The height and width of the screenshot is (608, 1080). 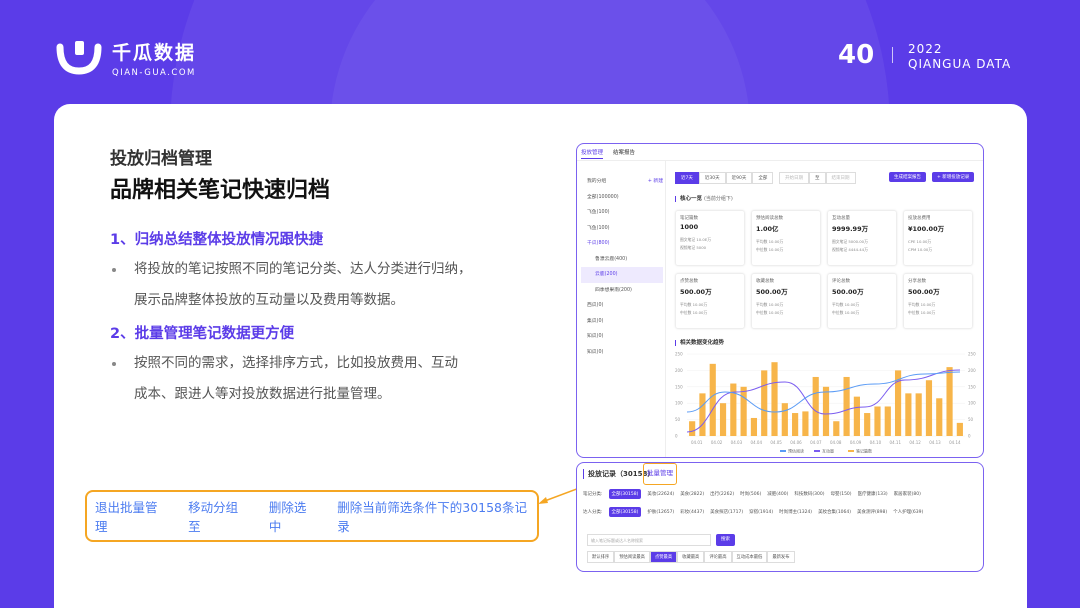 What do you see at coordinates (907, 494) in the screenshot?
I see `filter-chip: 家居家装(80)` at bounding box center [907, 494].